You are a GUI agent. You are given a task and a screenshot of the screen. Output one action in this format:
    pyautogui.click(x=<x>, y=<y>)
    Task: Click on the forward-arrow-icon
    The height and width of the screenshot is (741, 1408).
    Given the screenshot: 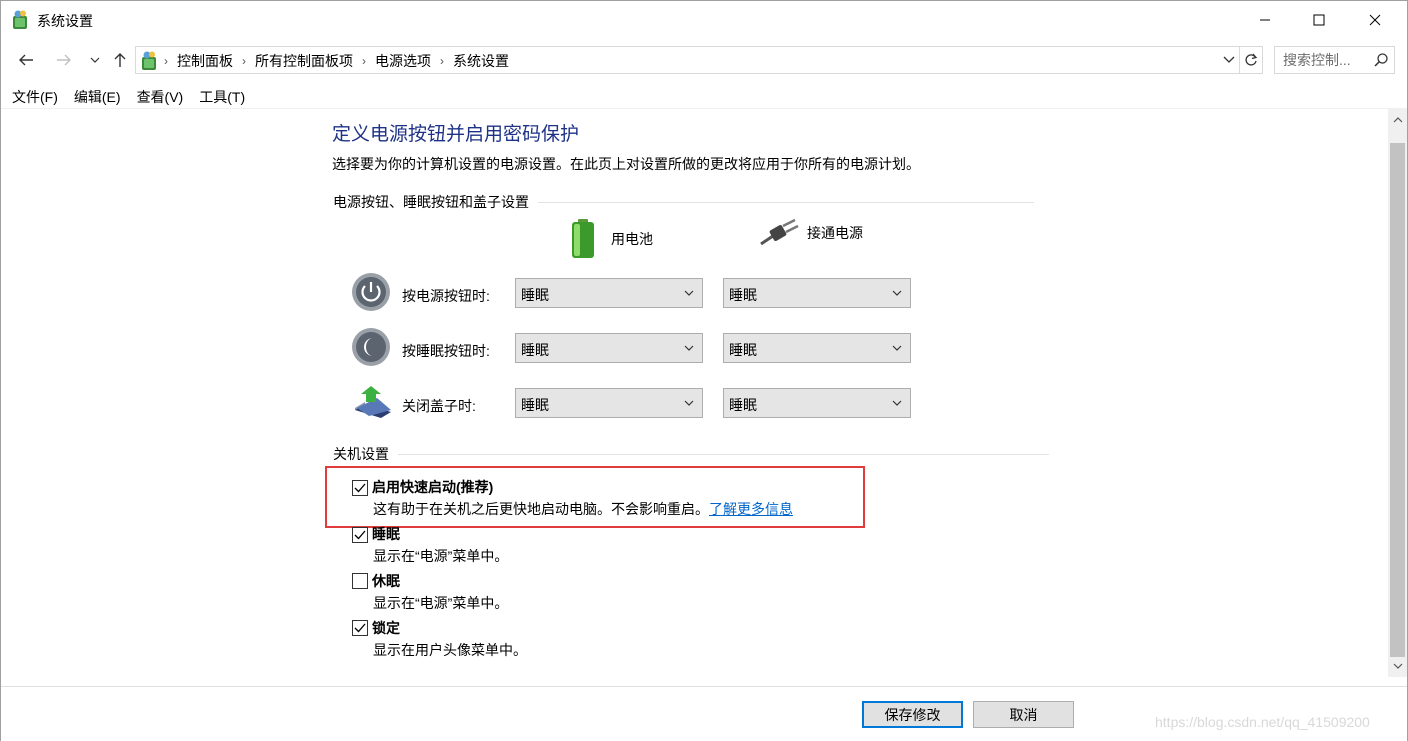 What is the action you would take?
    pyautogui.click(x=64, y=60)
    